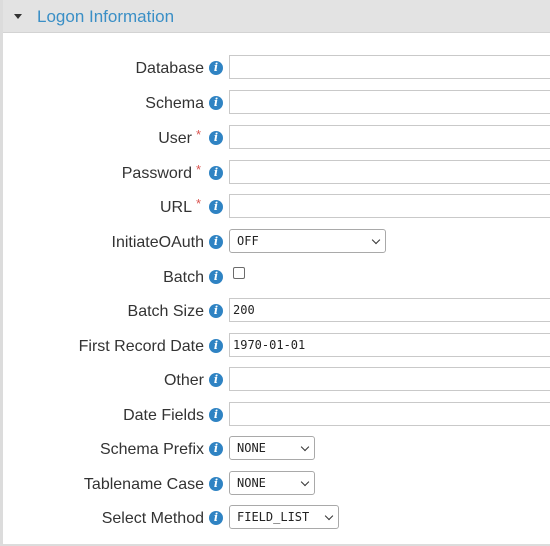  I want to click on database-input, so click(389, 67).